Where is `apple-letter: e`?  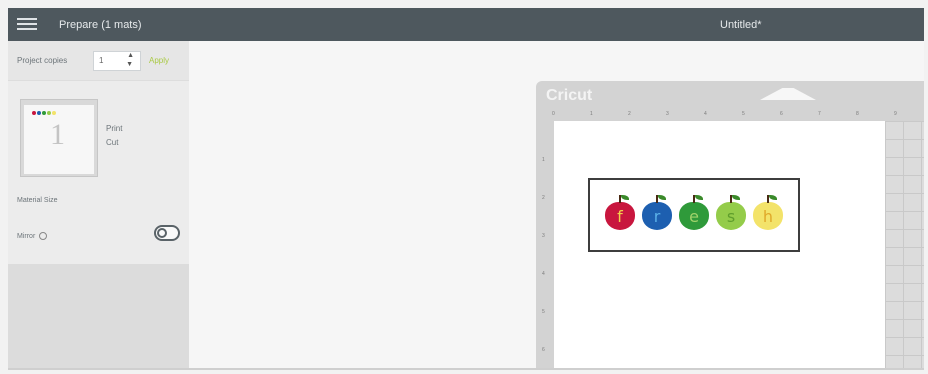 apple-letter: e is located at coordinates (694, 216).